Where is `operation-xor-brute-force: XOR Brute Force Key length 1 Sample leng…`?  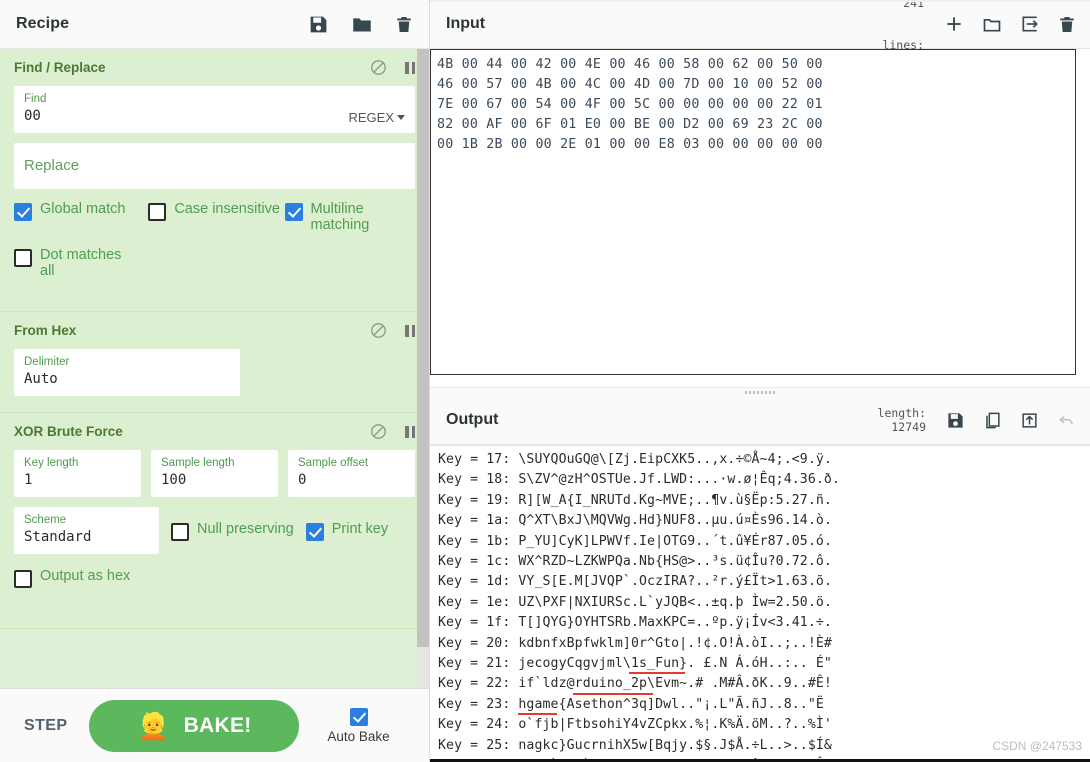 operation-xor-brute-force: XOR Brute Force Key length 1 Sample leng… is located at coordinates (214, 521).